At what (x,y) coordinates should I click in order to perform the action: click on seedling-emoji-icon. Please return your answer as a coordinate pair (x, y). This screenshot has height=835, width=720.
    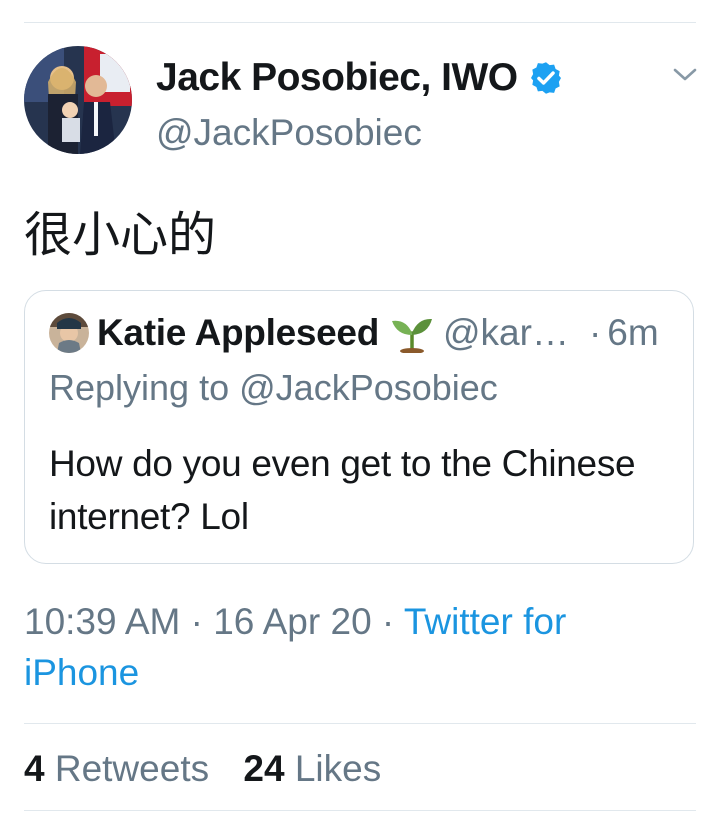
    Looking at the image, I should click on (412, 333).